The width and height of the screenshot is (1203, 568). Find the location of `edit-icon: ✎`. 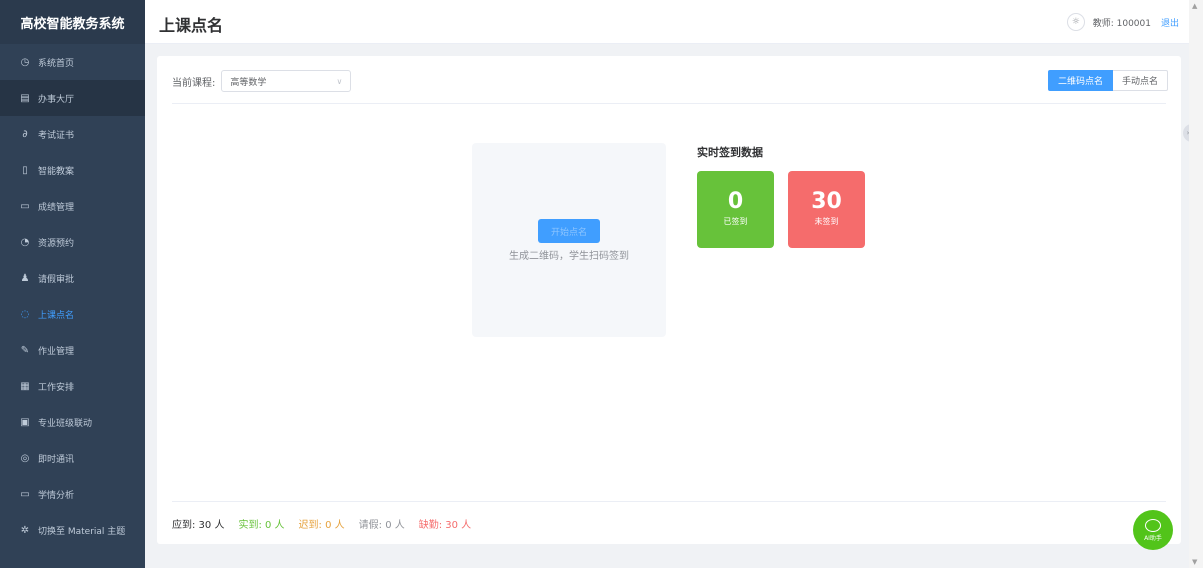

edit-icon: ✎ is located at coordinates (25, 350).